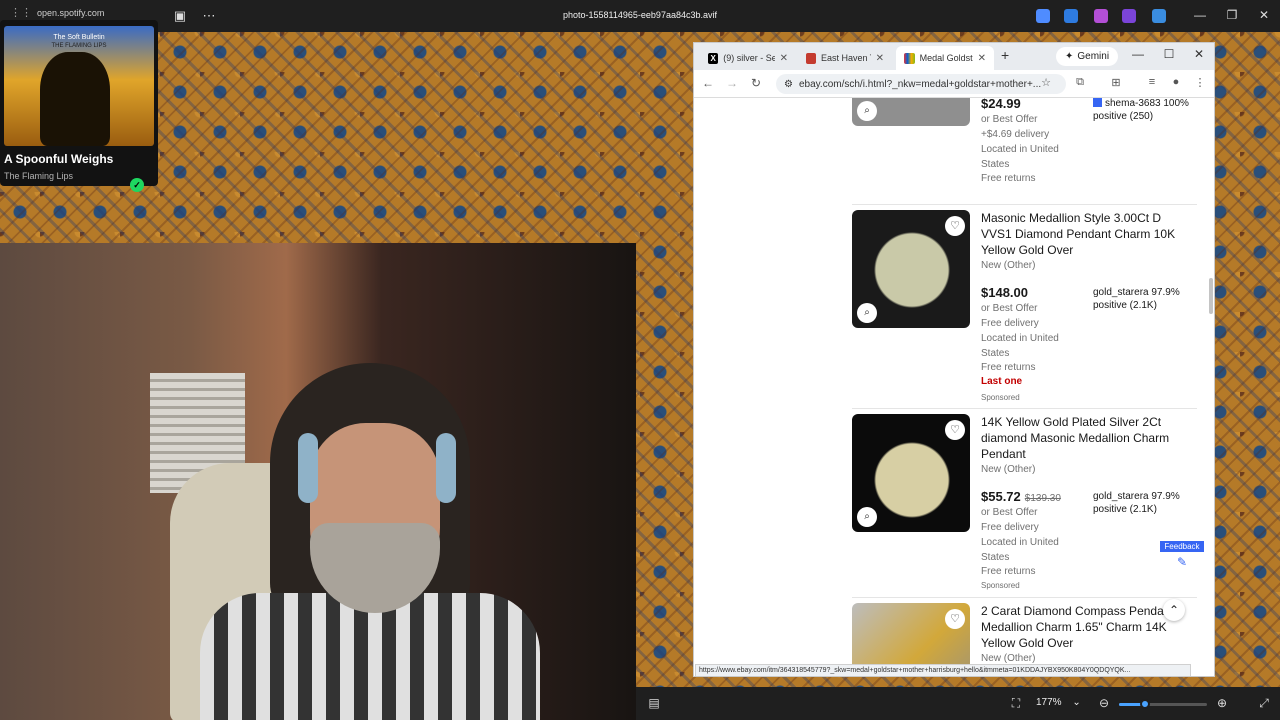  I want to click on listing-shipping: Free delivery, so click(1010, 527).